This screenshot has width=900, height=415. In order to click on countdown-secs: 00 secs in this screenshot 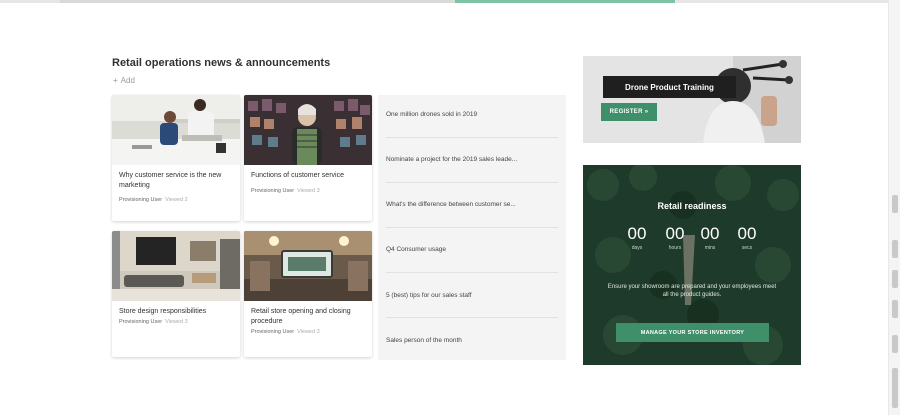, I will do `click(747, 237)`.